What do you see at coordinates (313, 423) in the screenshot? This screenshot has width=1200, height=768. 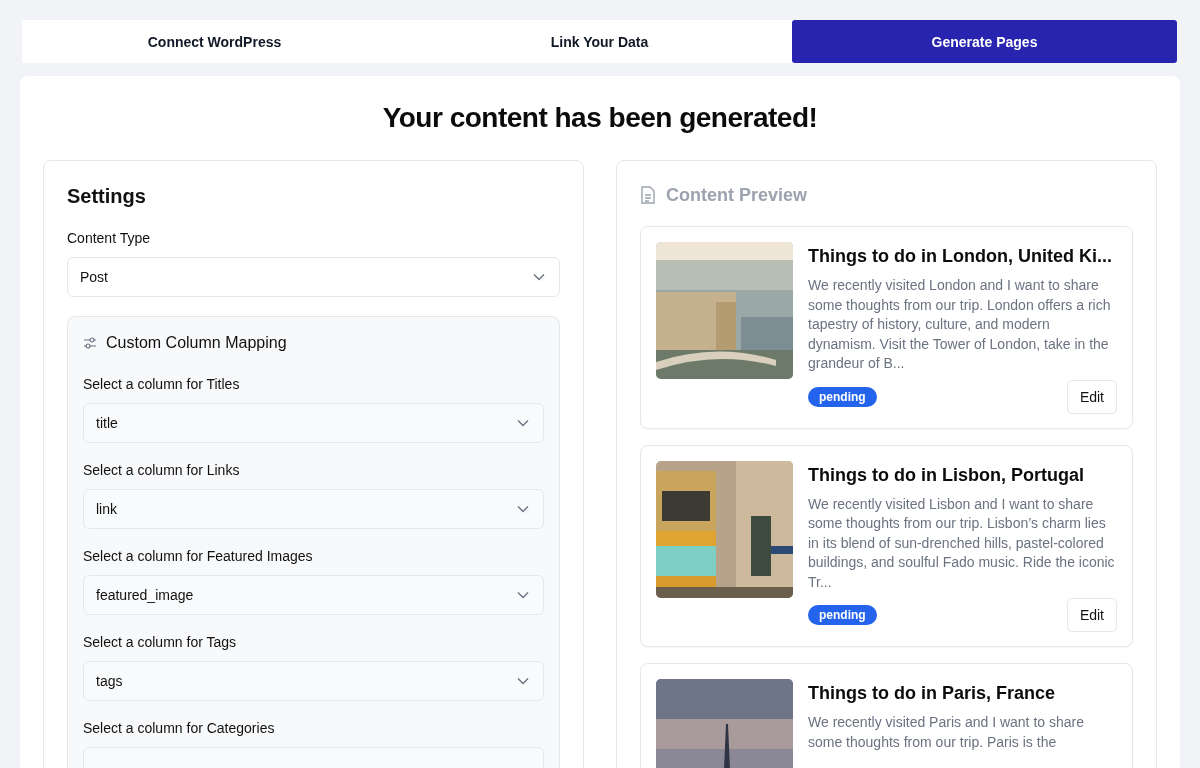 I see `select-field: title` at bounding box center [313, 423].